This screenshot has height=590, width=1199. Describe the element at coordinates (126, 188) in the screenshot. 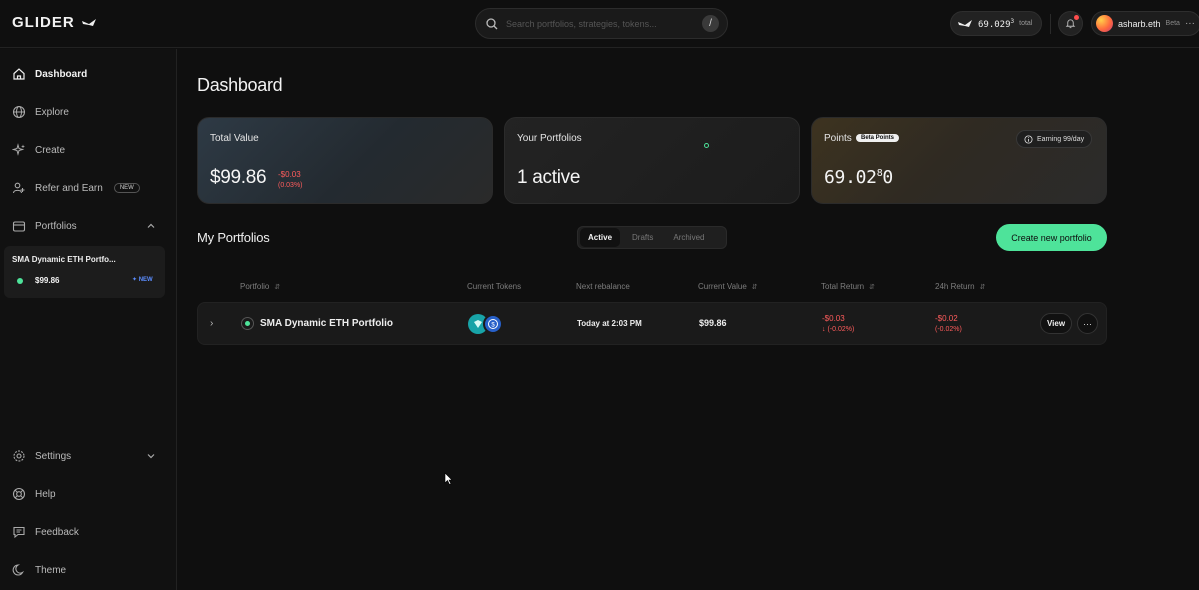

I see `new-badge: NEW` at that location.